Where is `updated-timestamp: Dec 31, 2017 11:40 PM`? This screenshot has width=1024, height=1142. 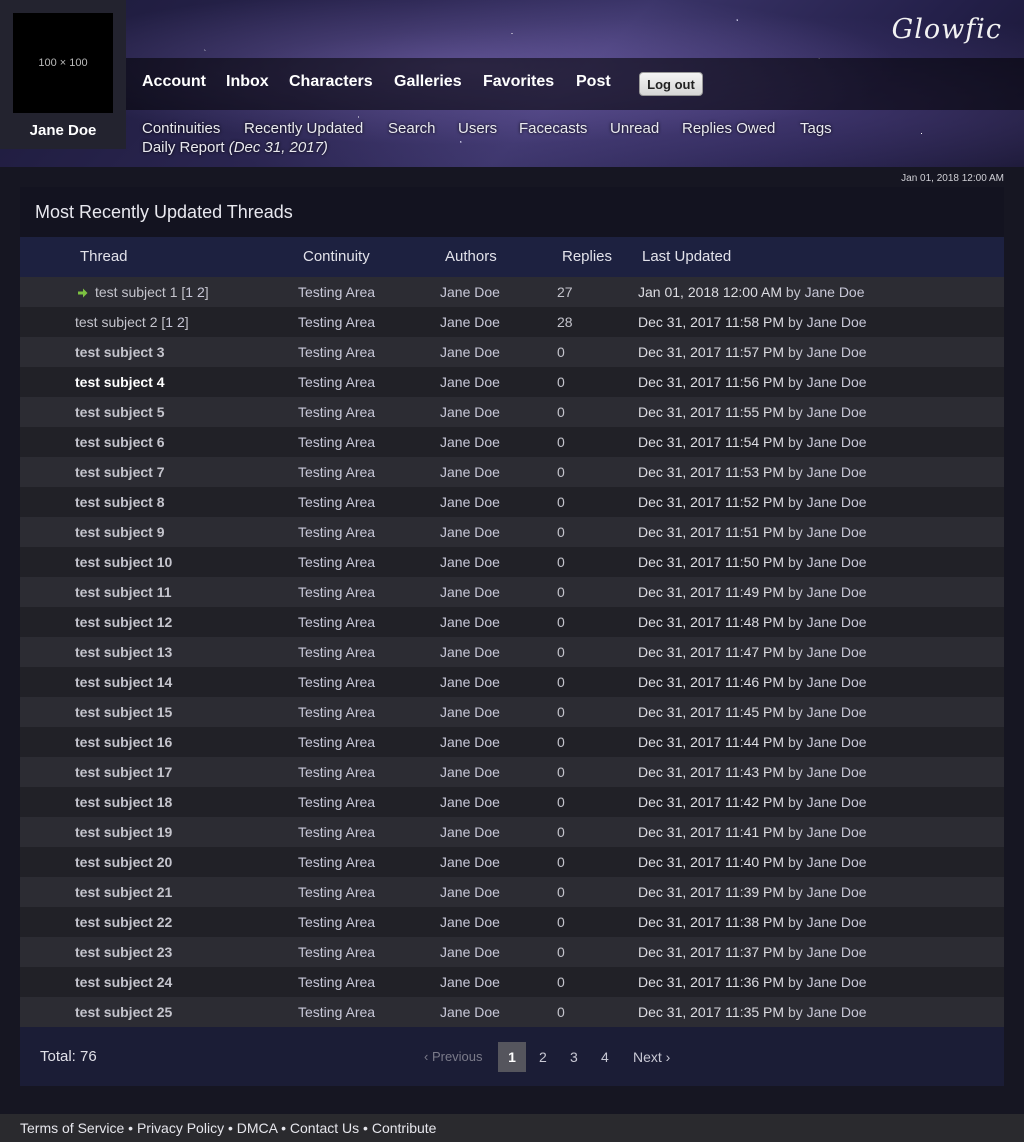 updated-timestamp: Dec 31, 2017 11:40 PM is located at coordinates (711, 862).